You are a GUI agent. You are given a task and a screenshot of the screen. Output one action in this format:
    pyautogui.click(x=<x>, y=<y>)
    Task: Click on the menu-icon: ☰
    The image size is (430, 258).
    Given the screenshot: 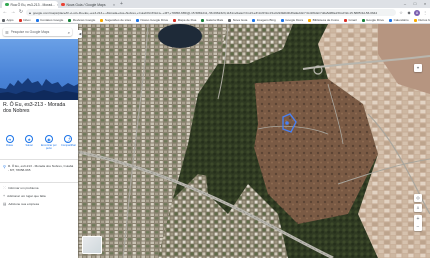 What is the action you would take?
    pyautogui.click(x=7, y=32)
    